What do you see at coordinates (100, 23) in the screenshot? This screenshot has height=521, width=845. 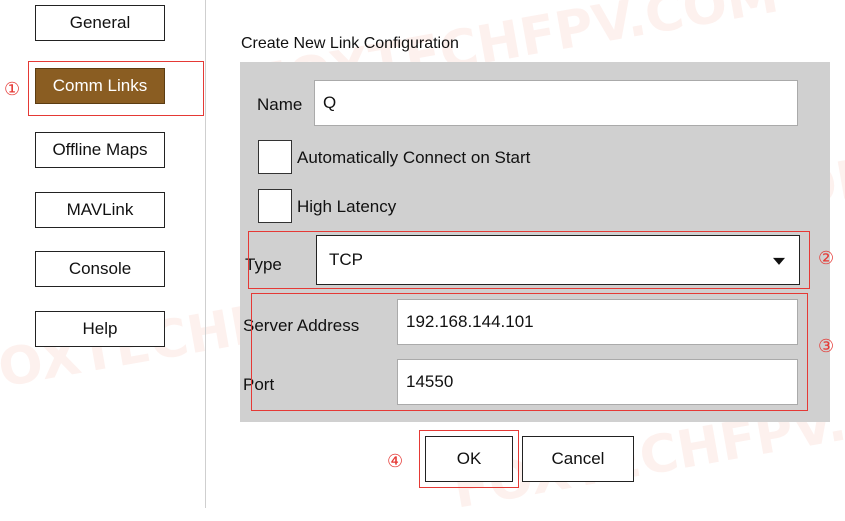 I see `sidebar-item-general: General` at bounding box center [100, 23].